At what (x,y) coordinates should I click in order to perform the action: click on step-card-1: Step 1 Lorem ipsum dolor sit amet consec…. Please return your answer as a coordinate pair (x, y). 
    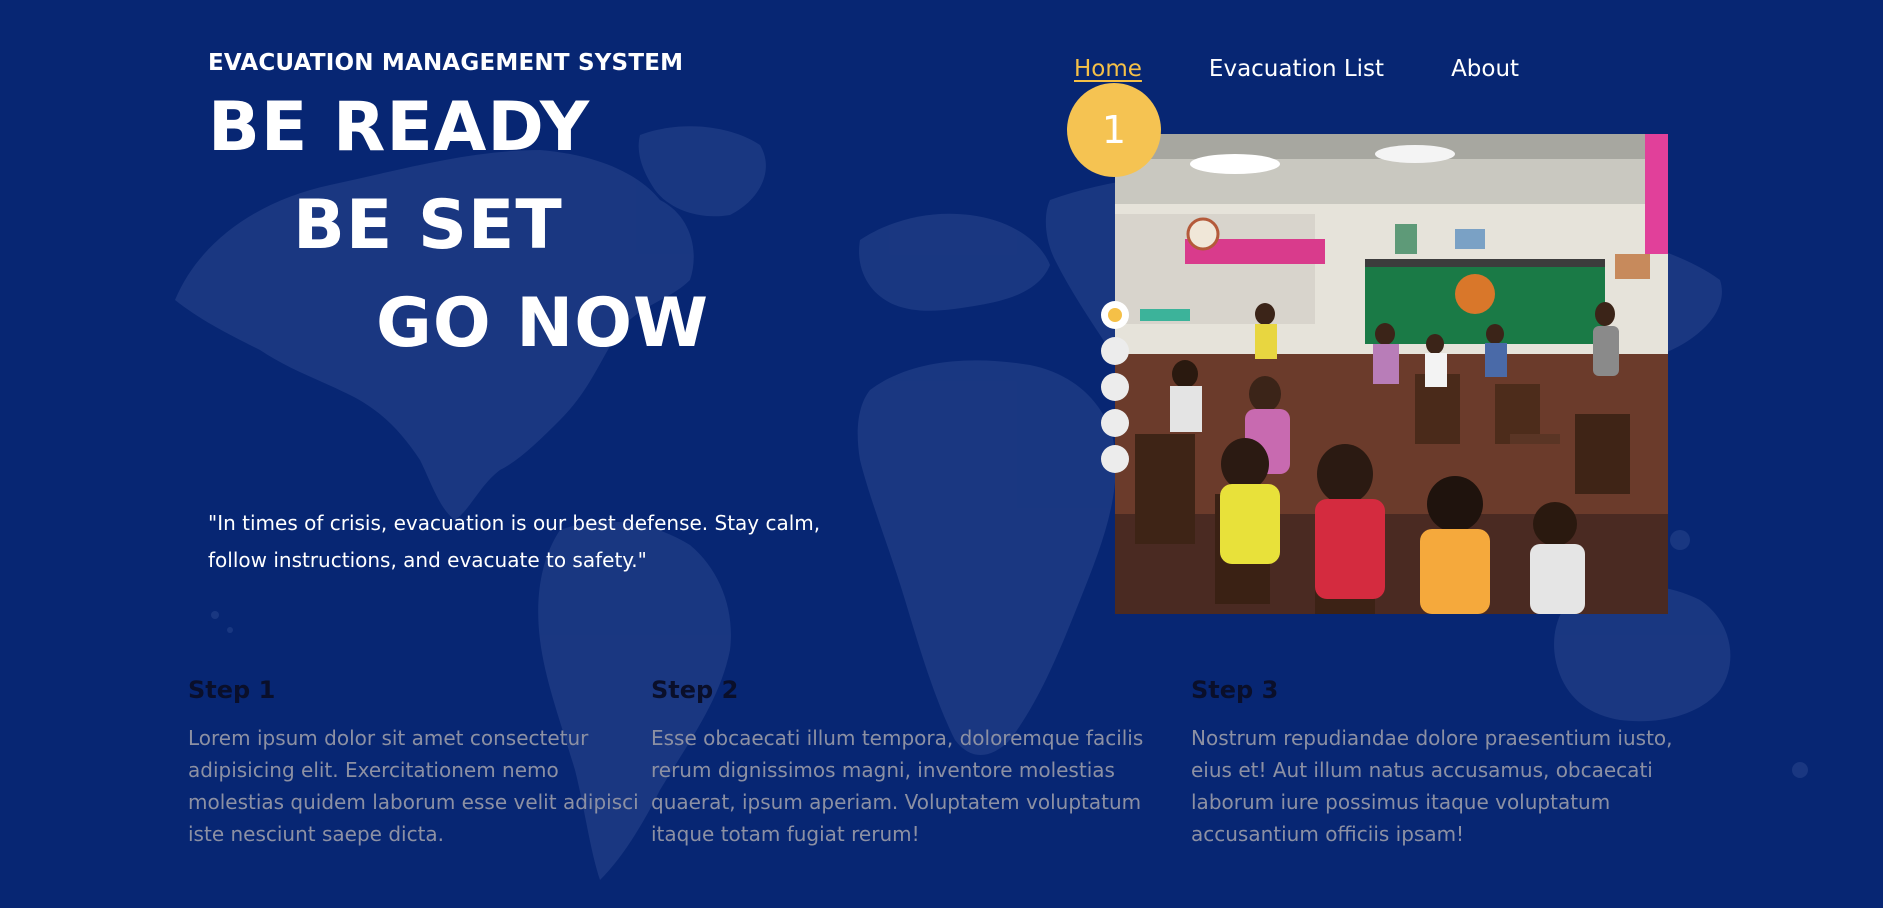
    Looking at the image, I should click on (418, 763).